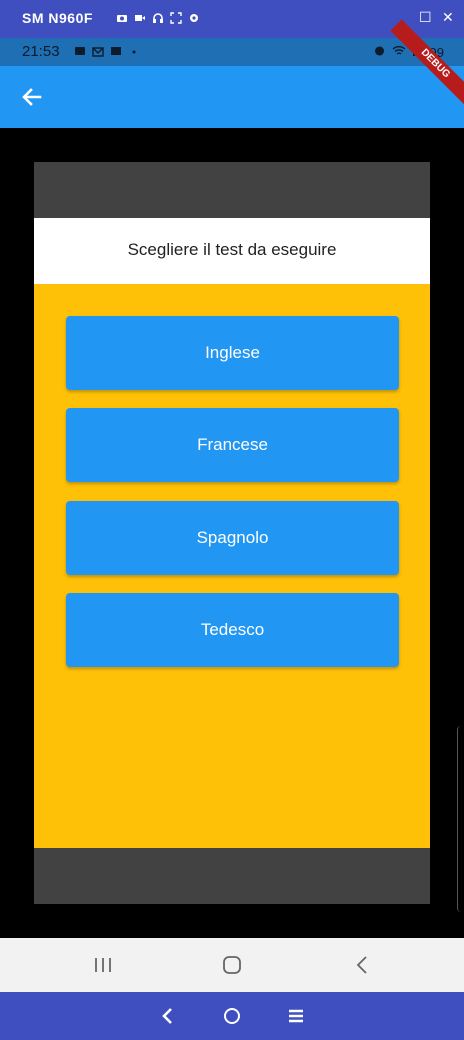 The width and height of the screenshot is (464, 1040). Describe the element at coordinates (57, 18) in the screenshot. I see `device-title: SM N960F` at that location.